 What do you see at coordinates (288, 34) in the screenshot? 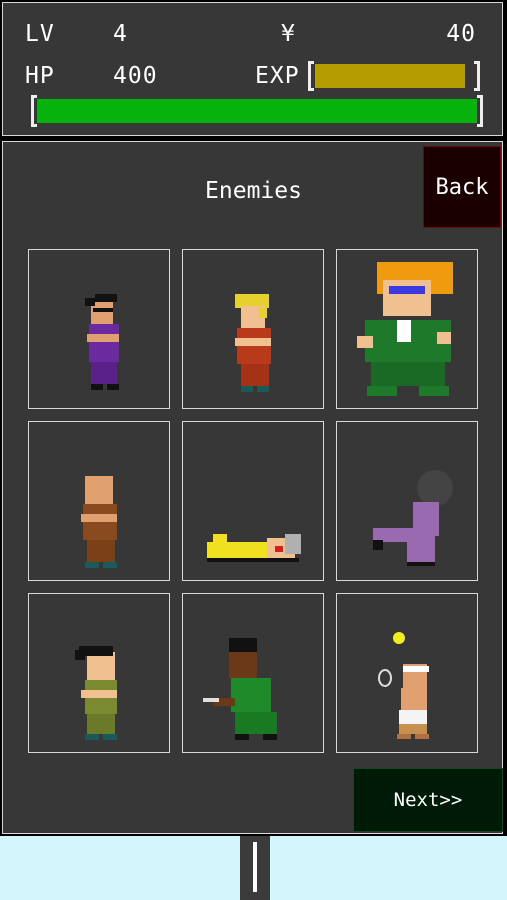
I see `money-label: ¥` at bounding box center [288, 34].